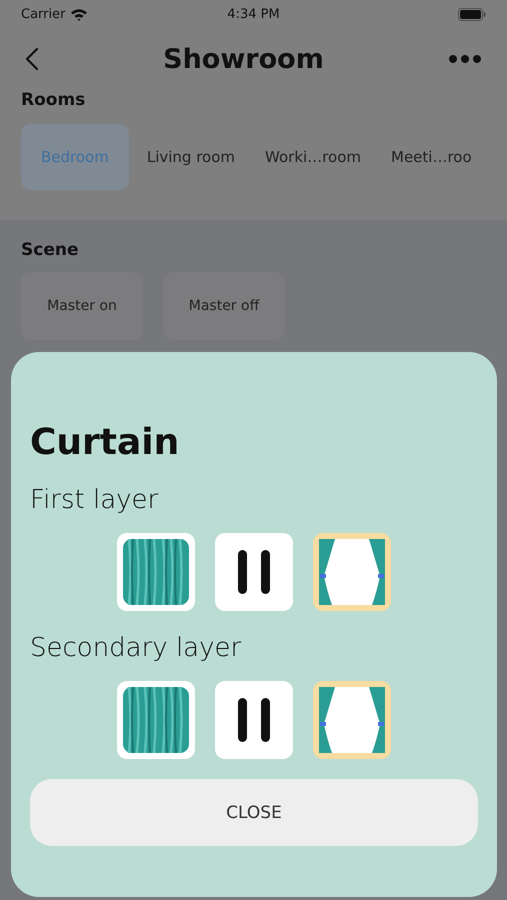 This screenshot has height=900, width=507. Describe the element at coordinates (136, 648) in the screenshot. I see `layer-label: Secondary layer` at that location.